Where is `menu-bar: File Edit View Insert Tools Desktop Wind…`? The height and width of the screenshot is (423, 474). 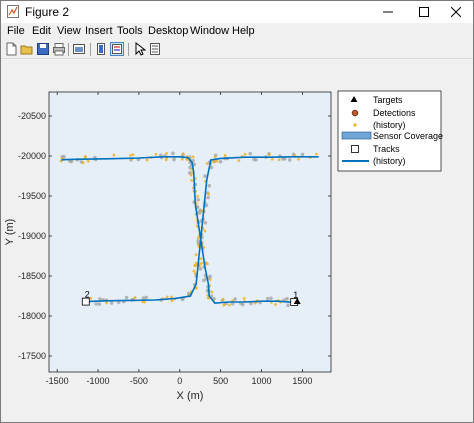
menu-bar: File Edit View Insert Tools Desktop Wind… is located at coordinates (237, 31).